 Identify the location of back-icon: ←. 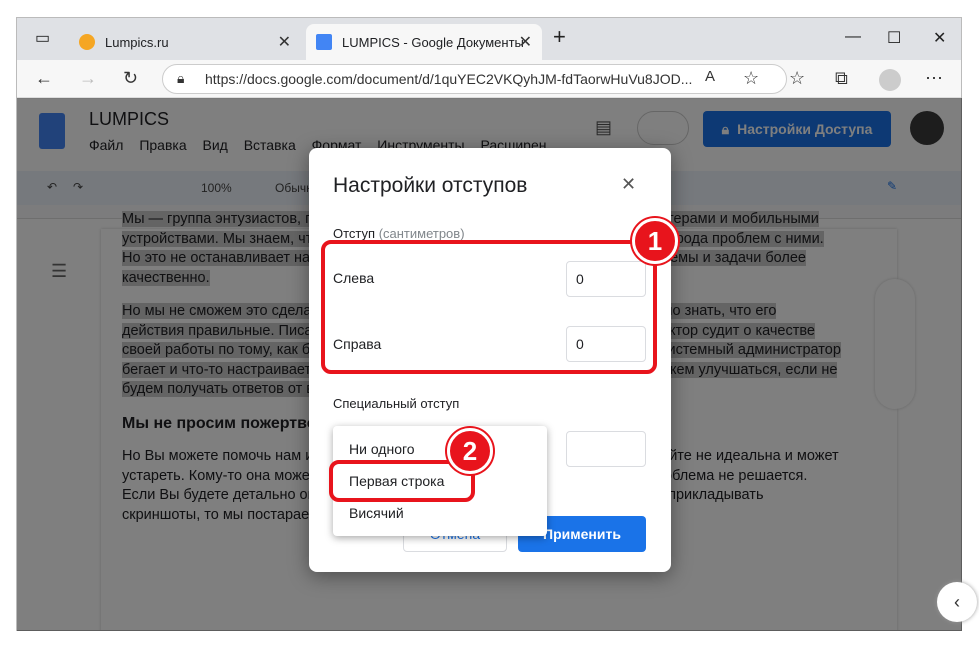
(44, 78).